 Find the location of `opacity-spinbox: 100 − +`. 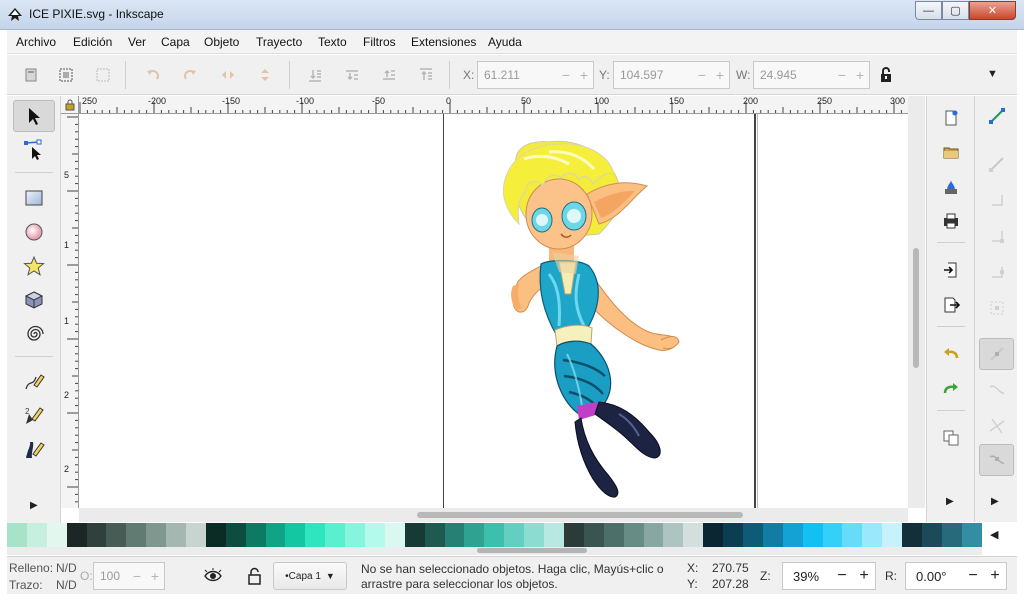

opacity-spinbox: 100 − + is located at coordinates (129, 576).